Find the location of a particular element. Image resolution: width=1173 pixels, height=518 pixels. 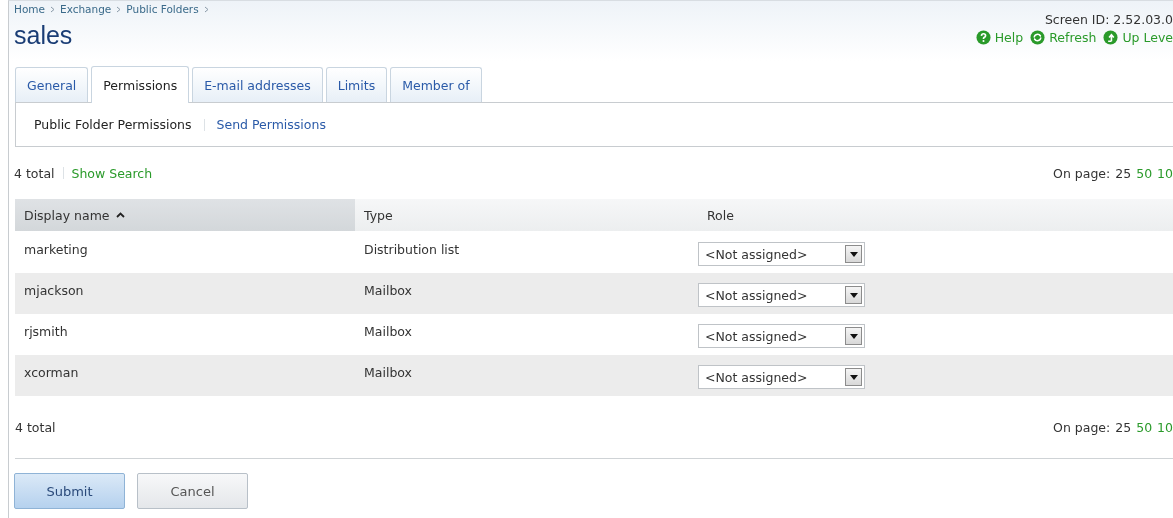

refresh-icon is located at coordinates (1038, 37).